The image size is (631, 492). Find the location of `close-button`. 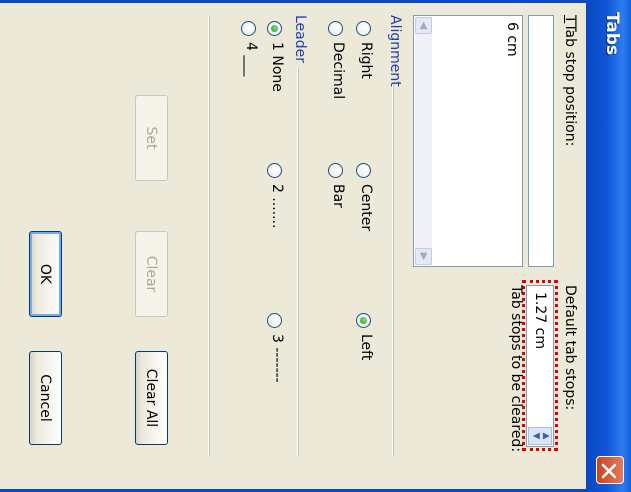

close-button is located at coordinates (610, 470).